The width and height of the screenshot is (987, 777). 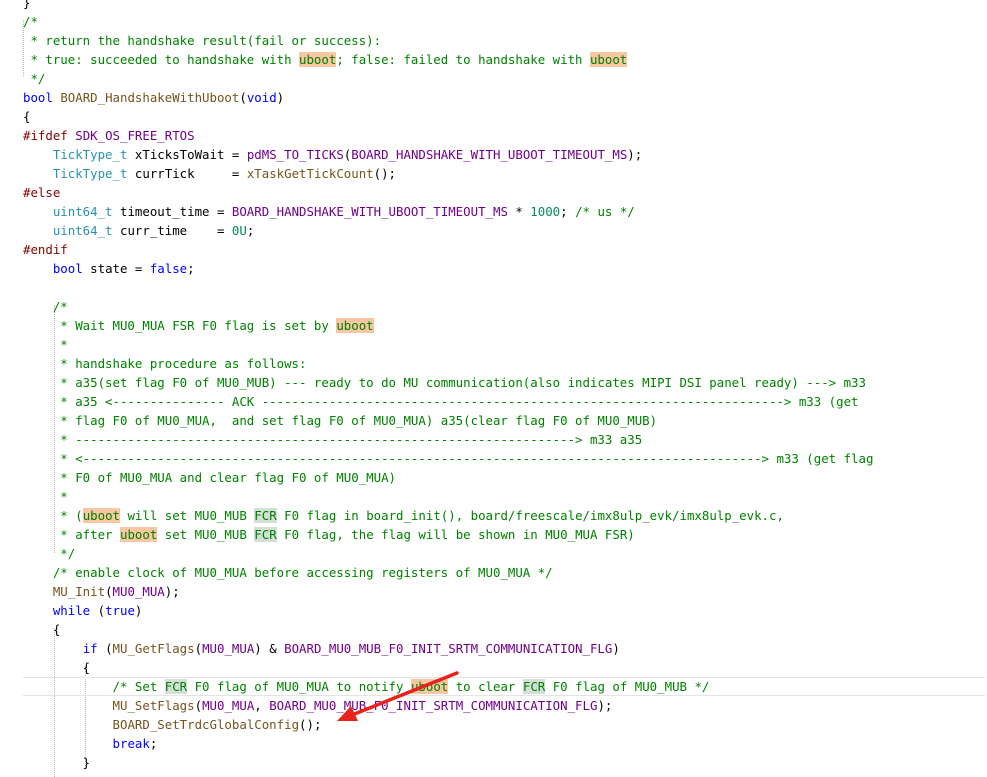 I want to click on code-token: true, so click(x=120, y=610).